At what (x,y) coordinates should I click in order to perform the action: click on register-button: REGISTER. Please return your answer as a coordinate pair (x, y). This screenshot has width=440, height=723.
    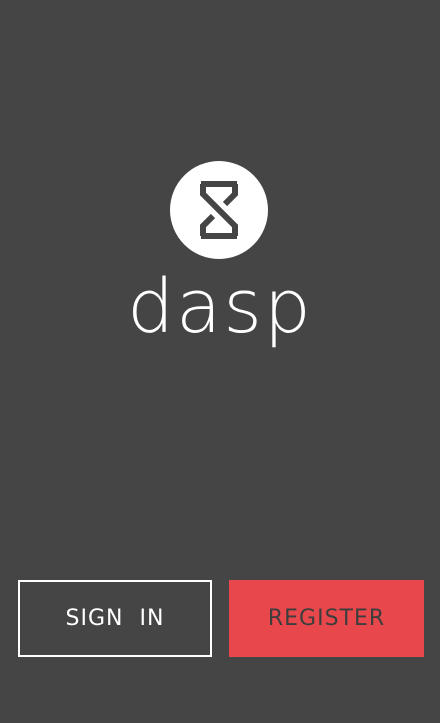
    Looking at the image, I should click on (326, 618).